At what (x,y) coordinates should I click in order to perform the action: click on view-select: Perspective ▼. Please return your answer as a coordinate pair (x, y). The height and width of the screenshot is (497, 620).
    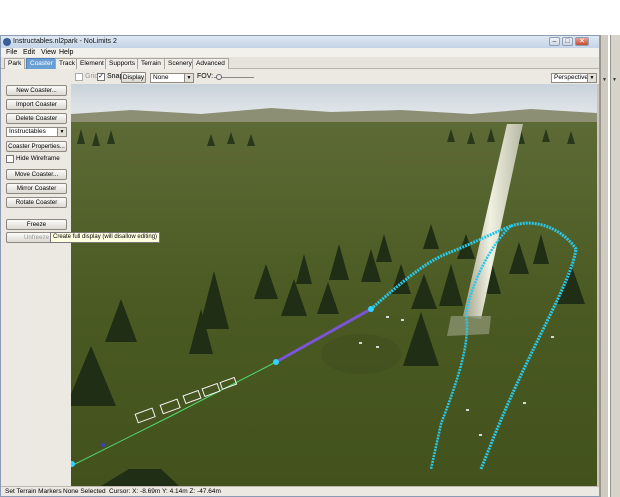
    Looking at the image, I should click on (574, 78).